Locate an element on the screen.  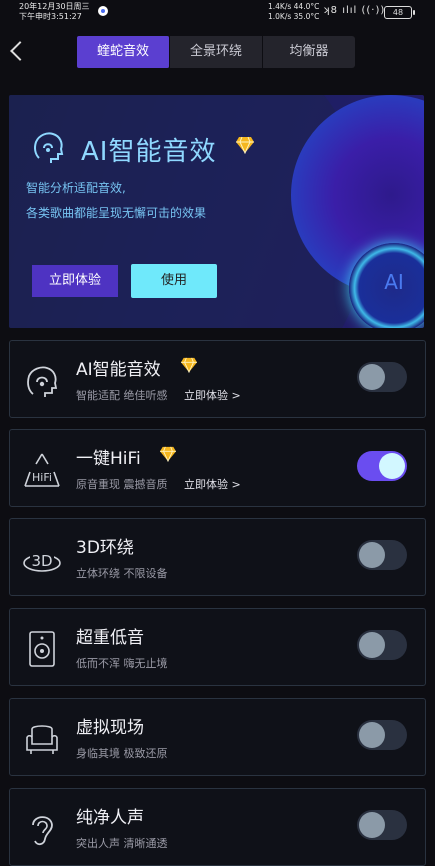
effect-title: AI智能音效 is located at coordinates (118, 370).